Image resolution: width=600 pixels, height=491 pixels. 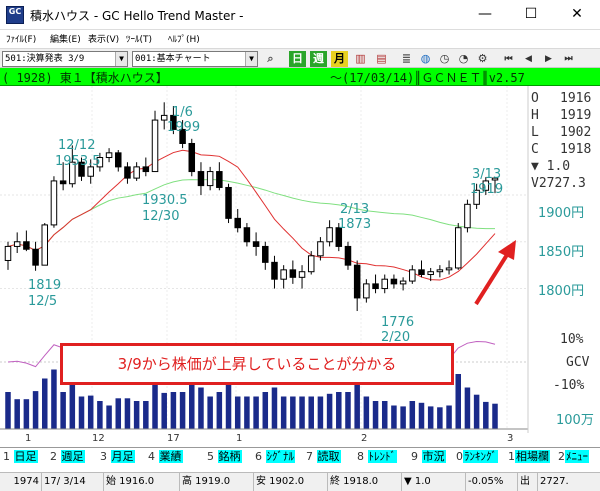 I want to click on osc-axis-label-gcv: GCV, so click(x=578, y=362).